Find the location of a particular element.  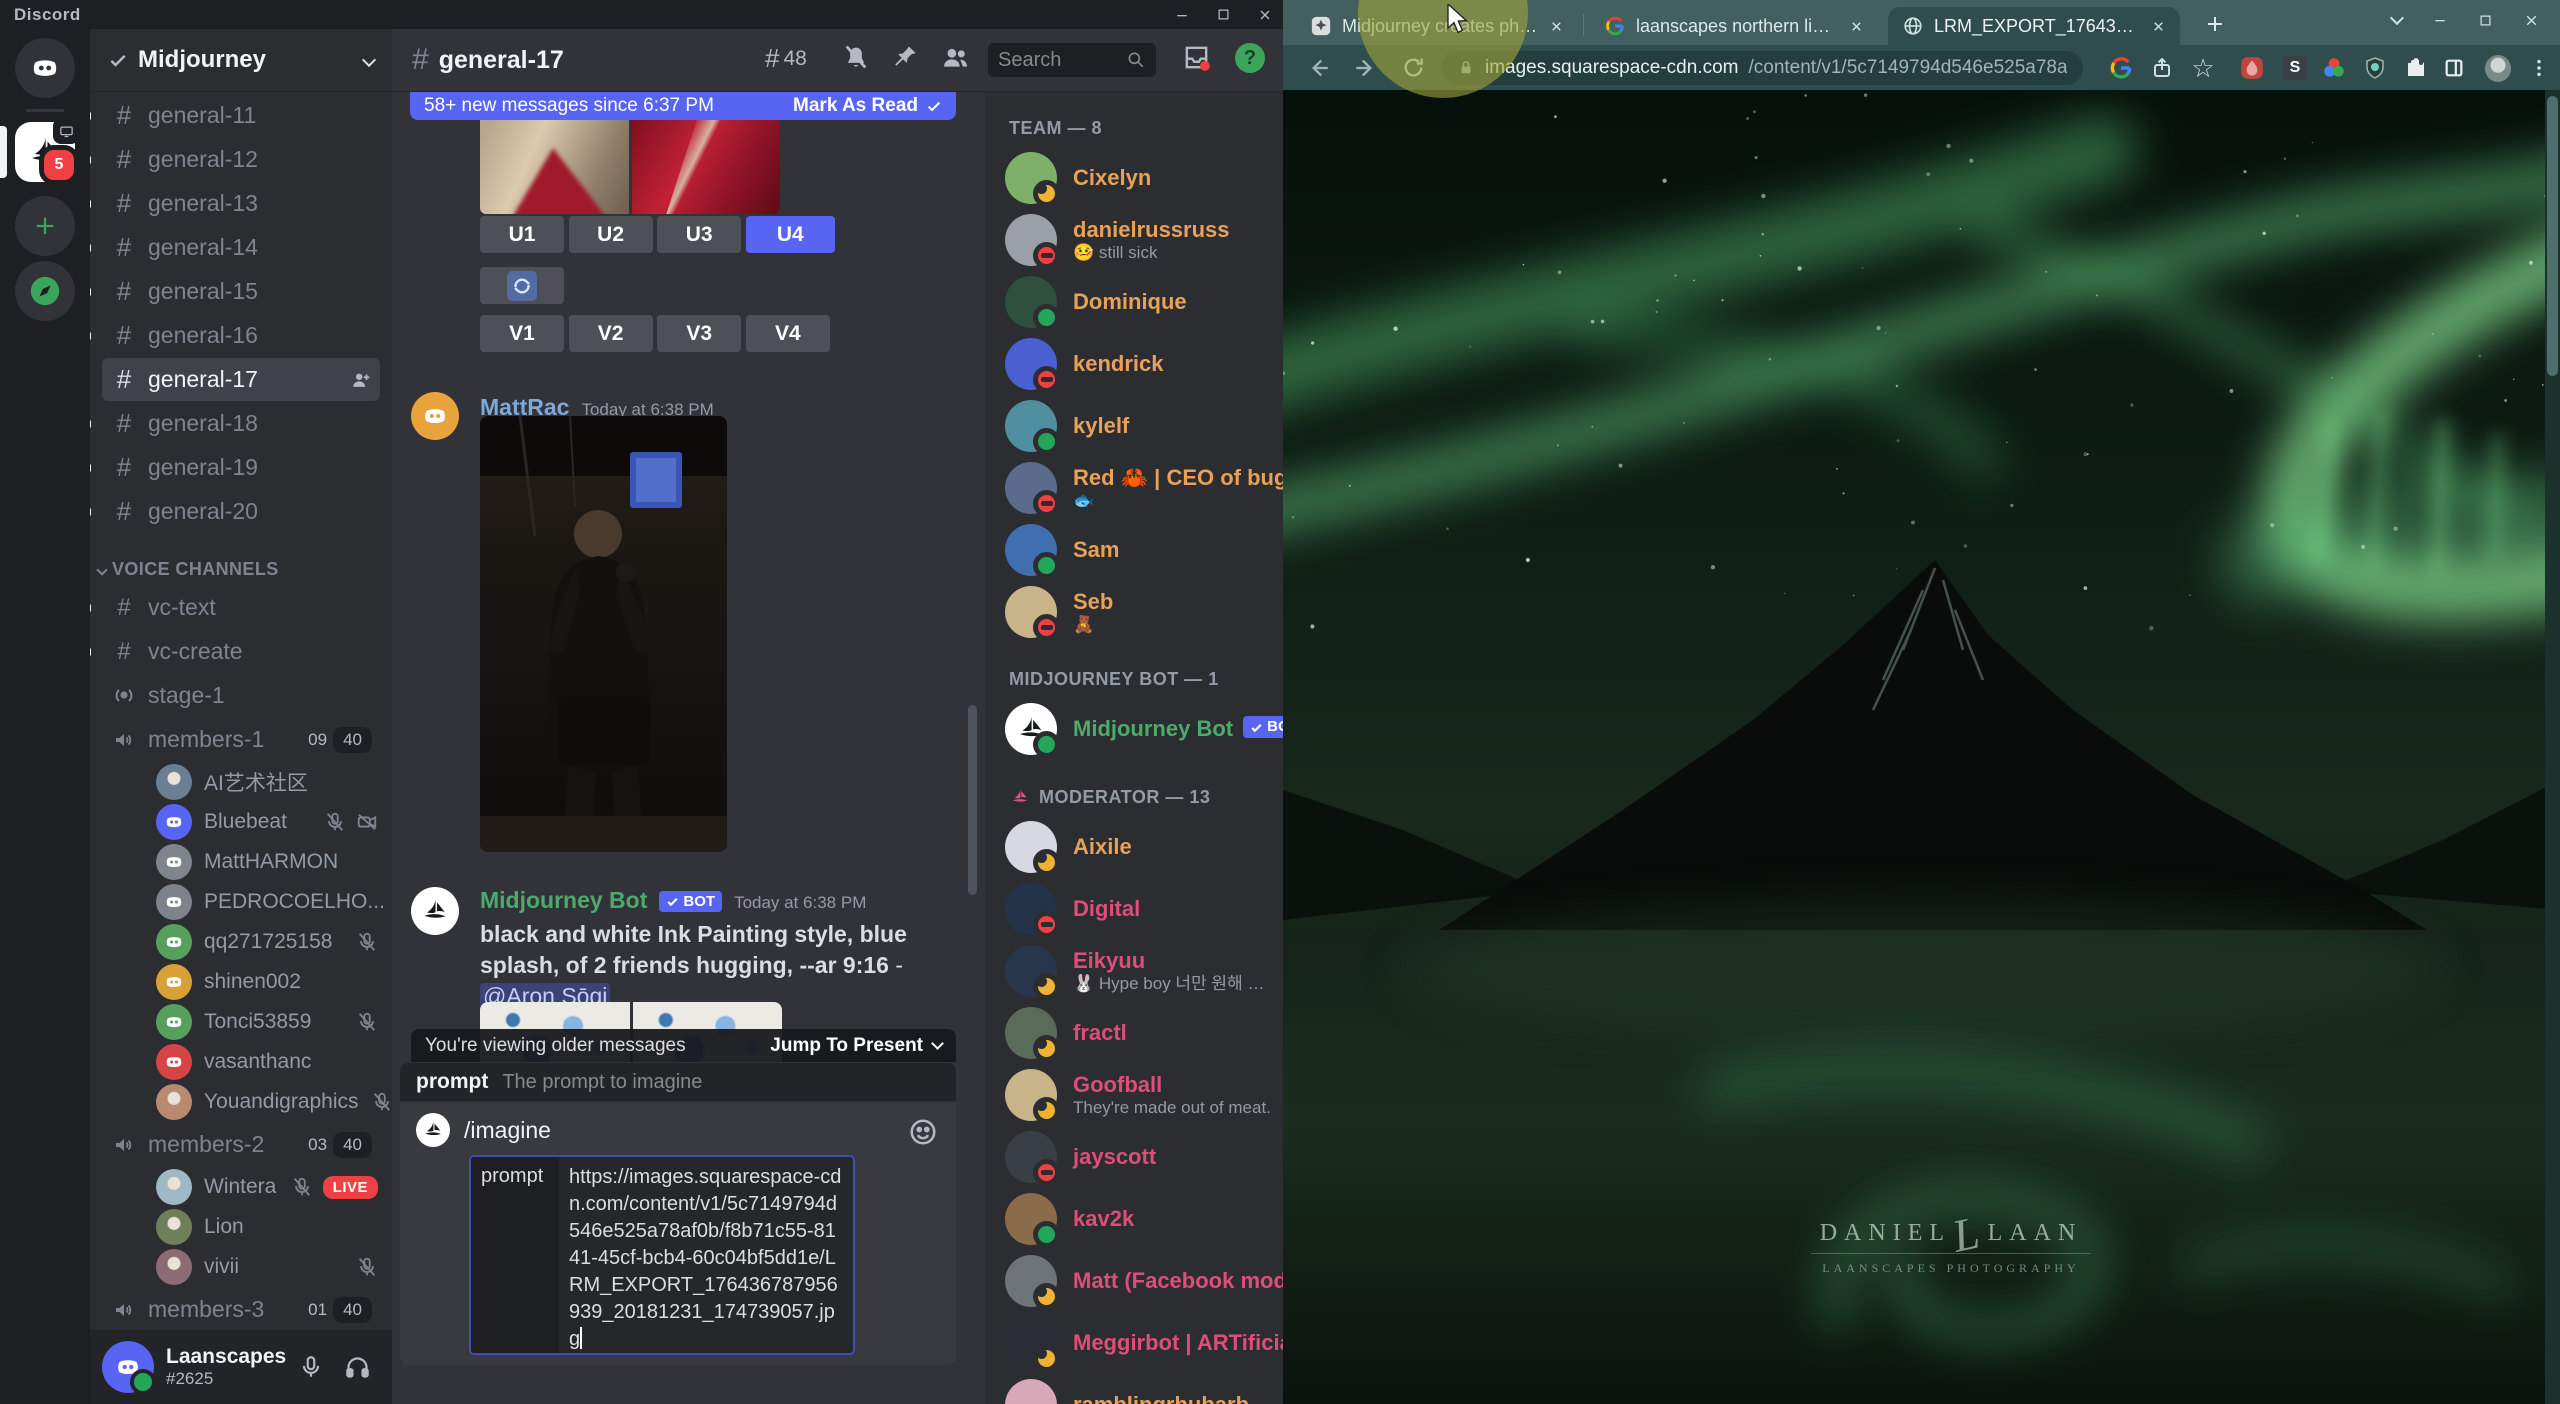

sidebar-channel-general-12: # general-12 is located at coordinates (235, 159).